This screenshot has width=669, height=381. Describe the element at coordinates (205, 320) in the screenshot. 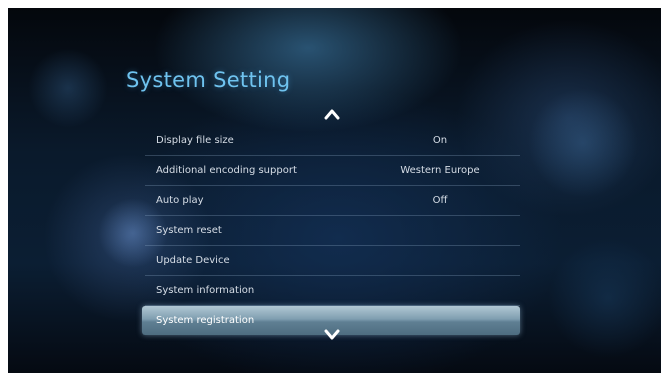

I see `menu-item-label: System registration` at that location.